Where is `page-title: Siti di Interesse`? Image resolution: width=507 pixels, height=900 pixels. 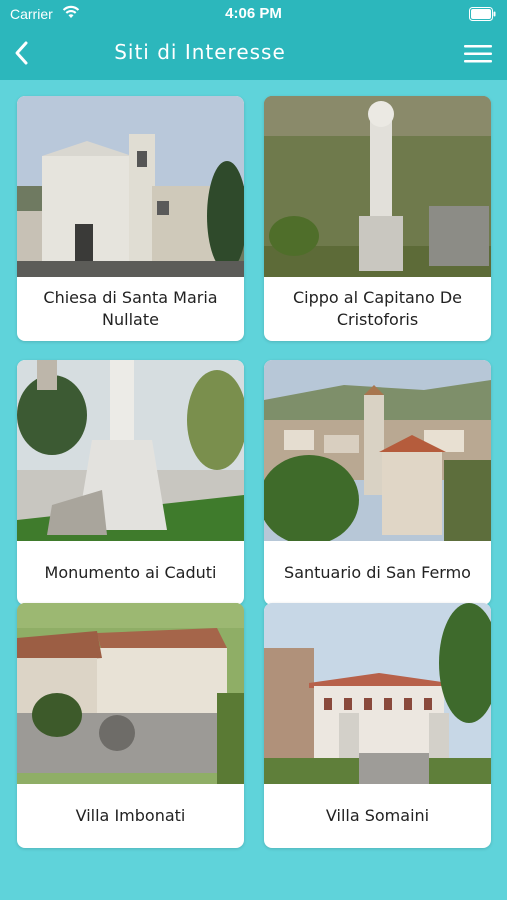
page-title: Siti di Interesse is located at coordinates (200, 52).